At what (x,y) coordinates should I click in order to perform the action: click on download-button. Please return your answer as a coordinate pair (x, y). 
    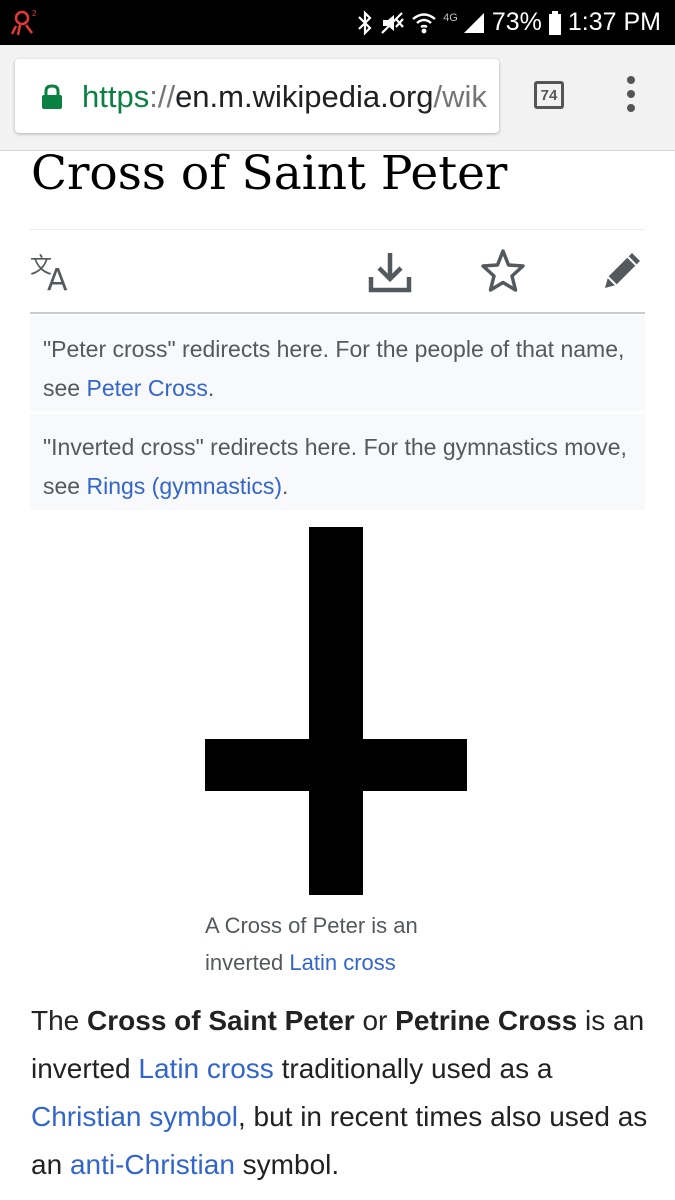
    Looking at the image, I should click on (390, 271).